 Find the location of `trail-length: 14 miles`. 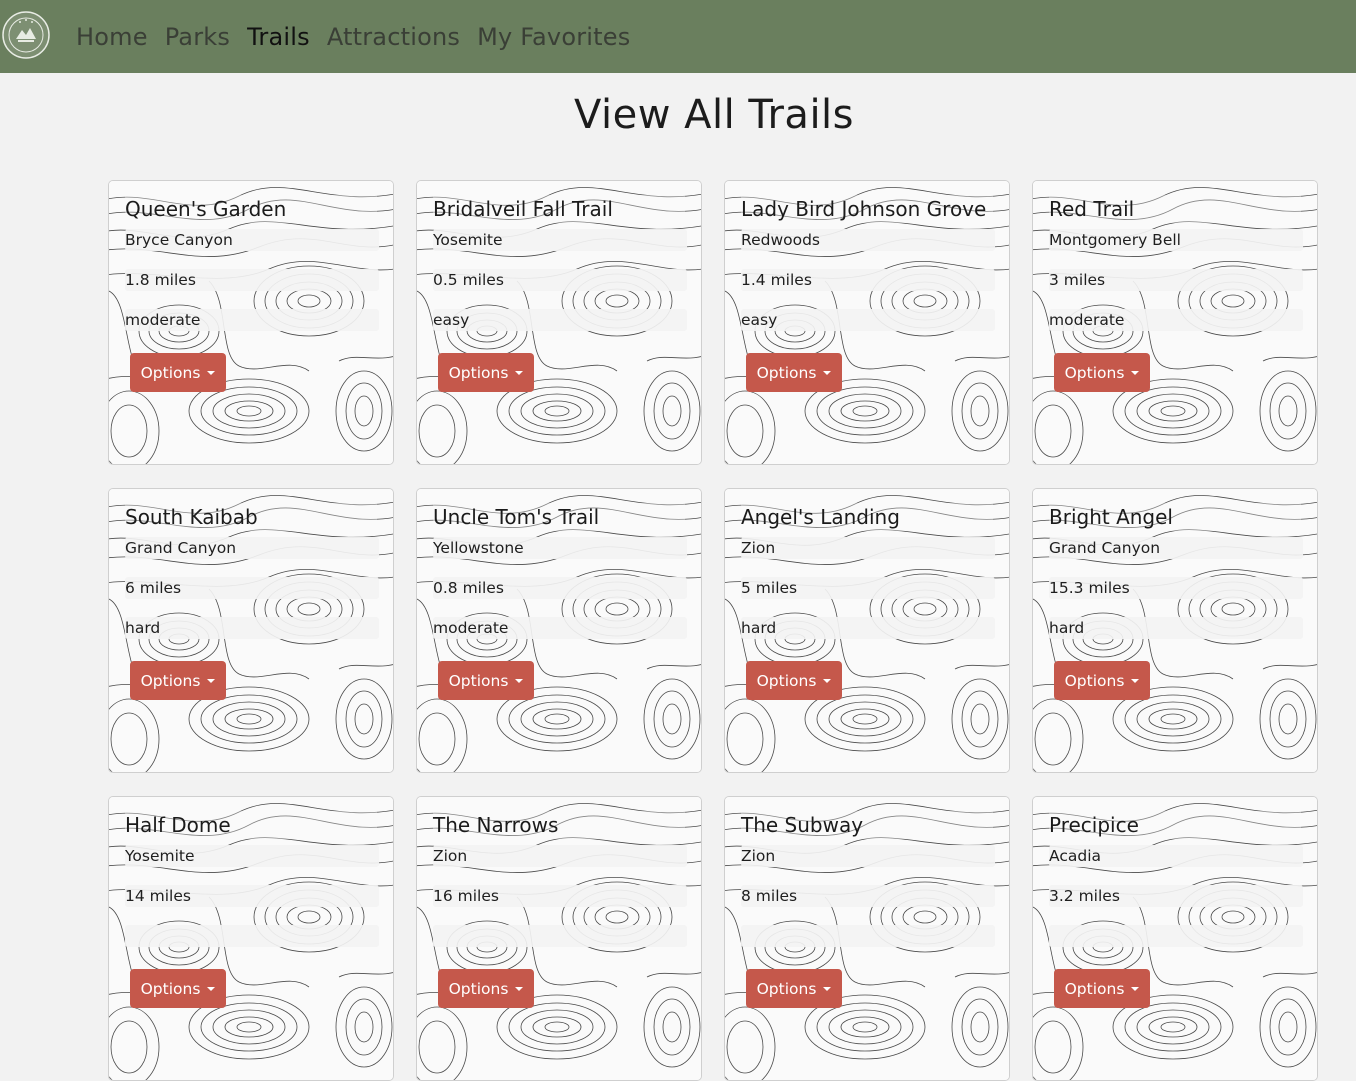

trail-length: 14 miles is located at coordinates (252, 896).